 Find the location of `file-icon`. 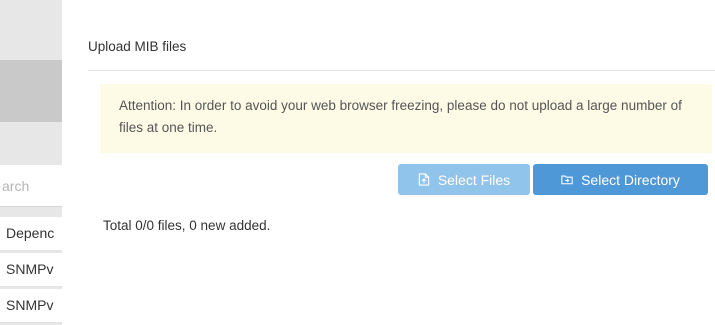

file-icon is located at coordinates (424, 179).